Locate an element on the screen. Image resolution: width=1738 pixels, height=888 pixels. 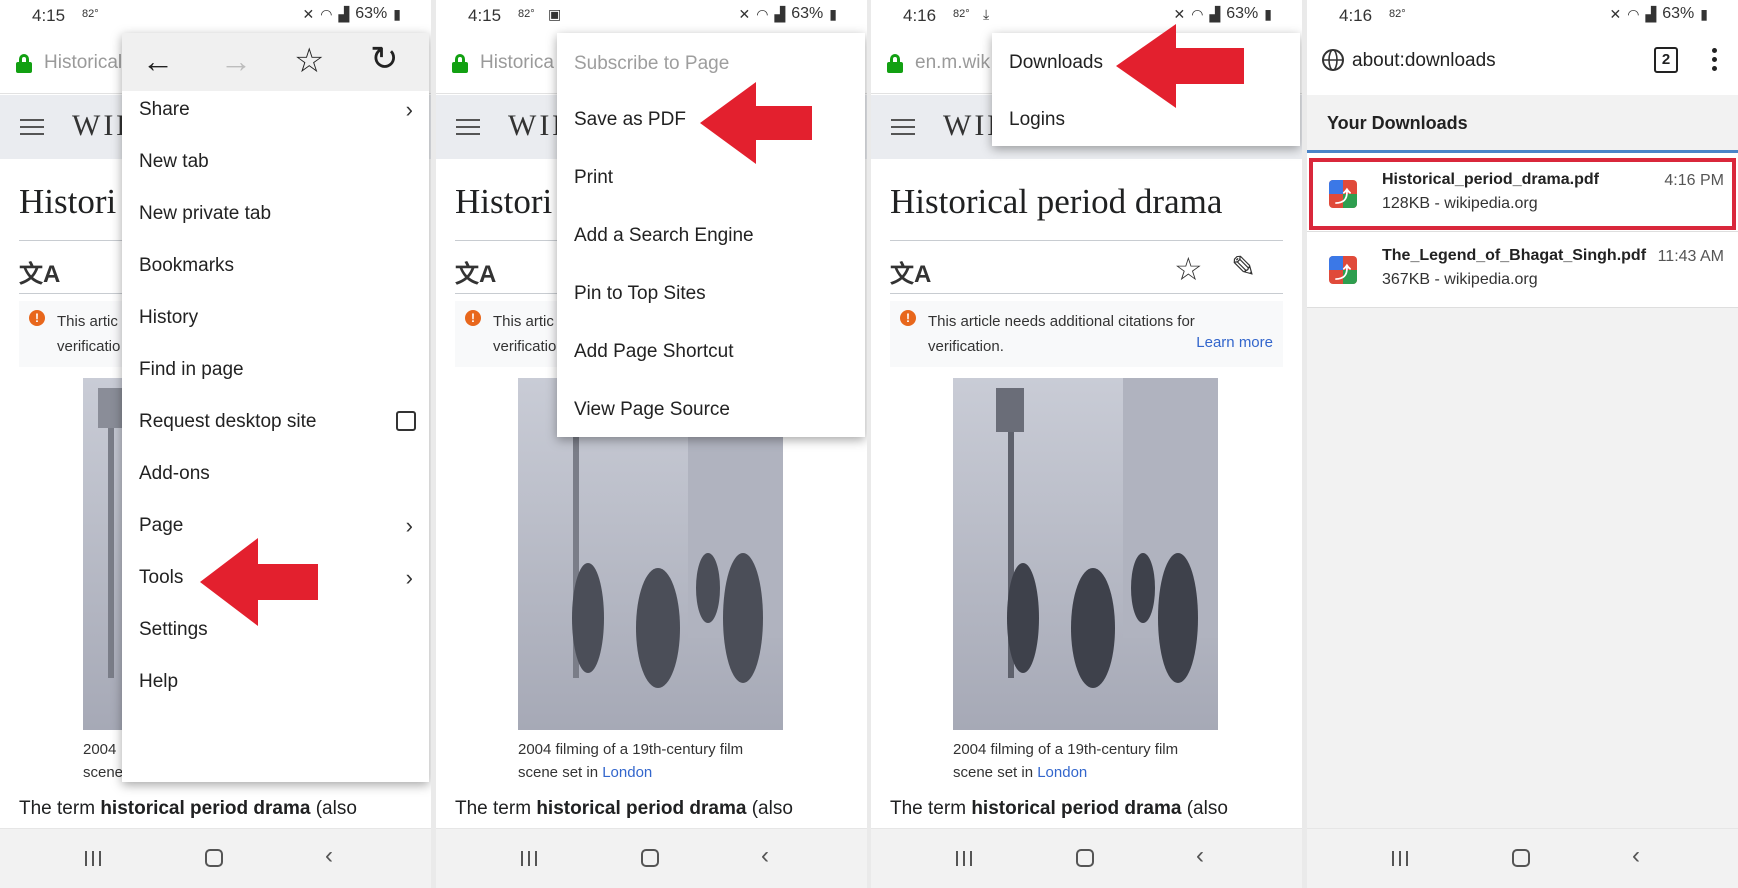
forward-arrow-icon: → is located at coordinates (236, 61).